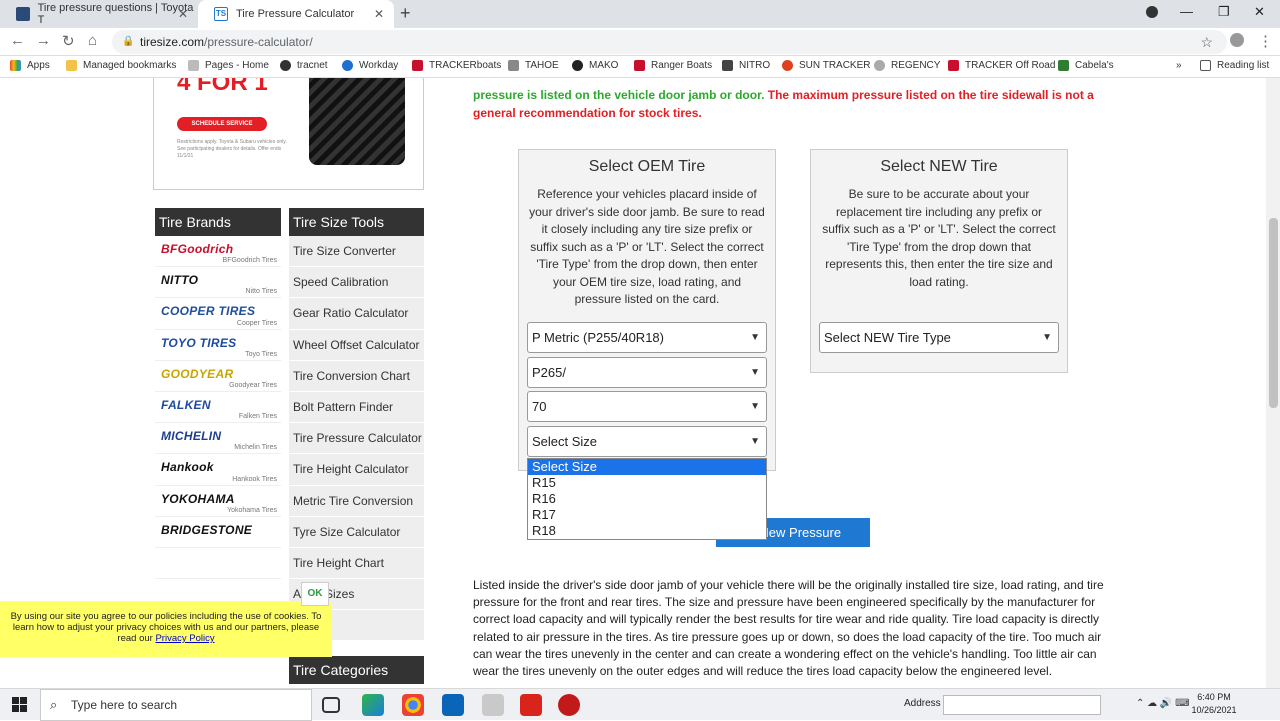 The image size is (1280, 721). What do you see at coordinates (826, 65) in the screenshot?
I see `bookmark-sun-tracker: SUN TRACKER` at bounding box center [826, 65].